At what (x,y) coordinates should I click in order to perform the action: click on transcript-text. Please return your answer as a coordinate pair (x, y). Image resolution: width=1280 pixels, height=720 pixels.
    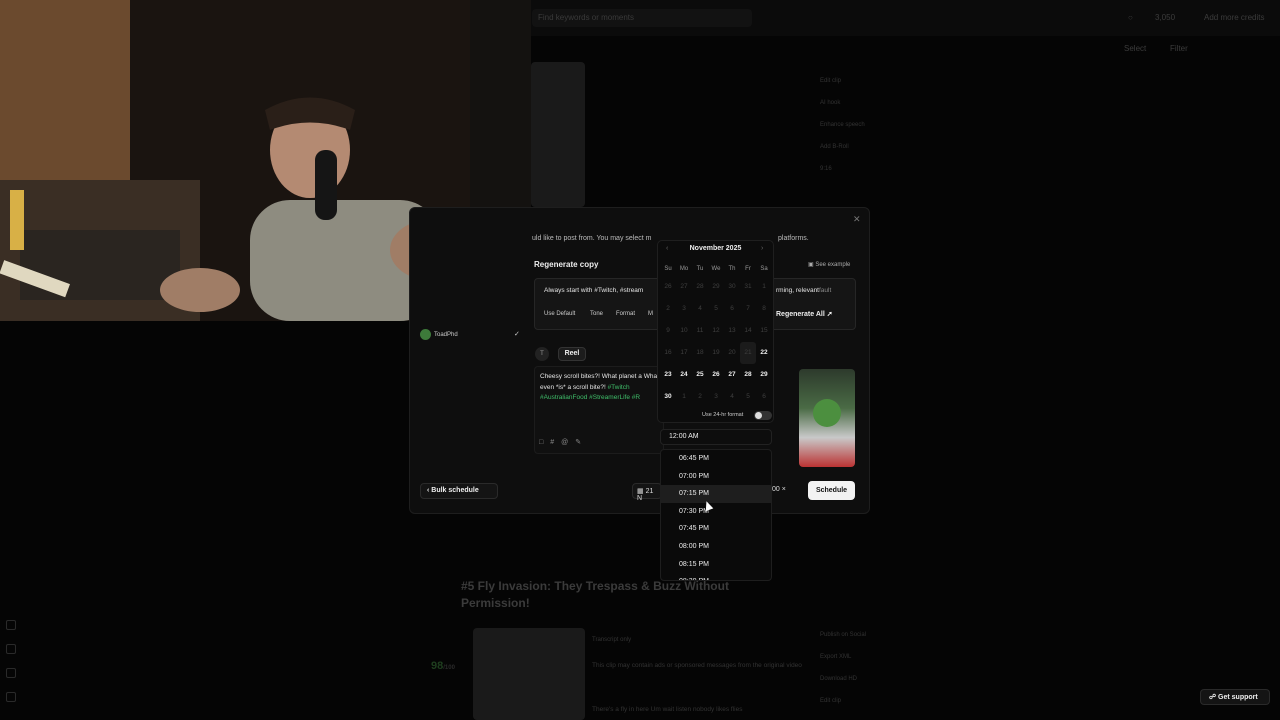
    Looking at the image, I should click on (697, 133).